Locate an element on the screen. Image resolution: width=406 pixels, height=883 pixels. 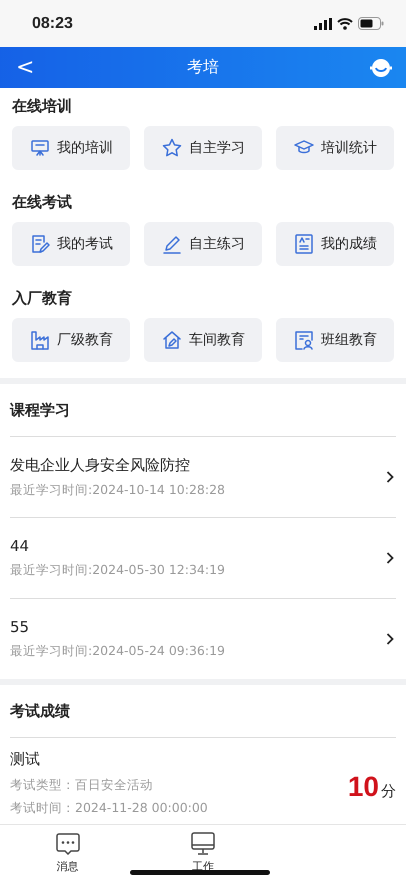
back-button: < is located at coordinates (25, 67).